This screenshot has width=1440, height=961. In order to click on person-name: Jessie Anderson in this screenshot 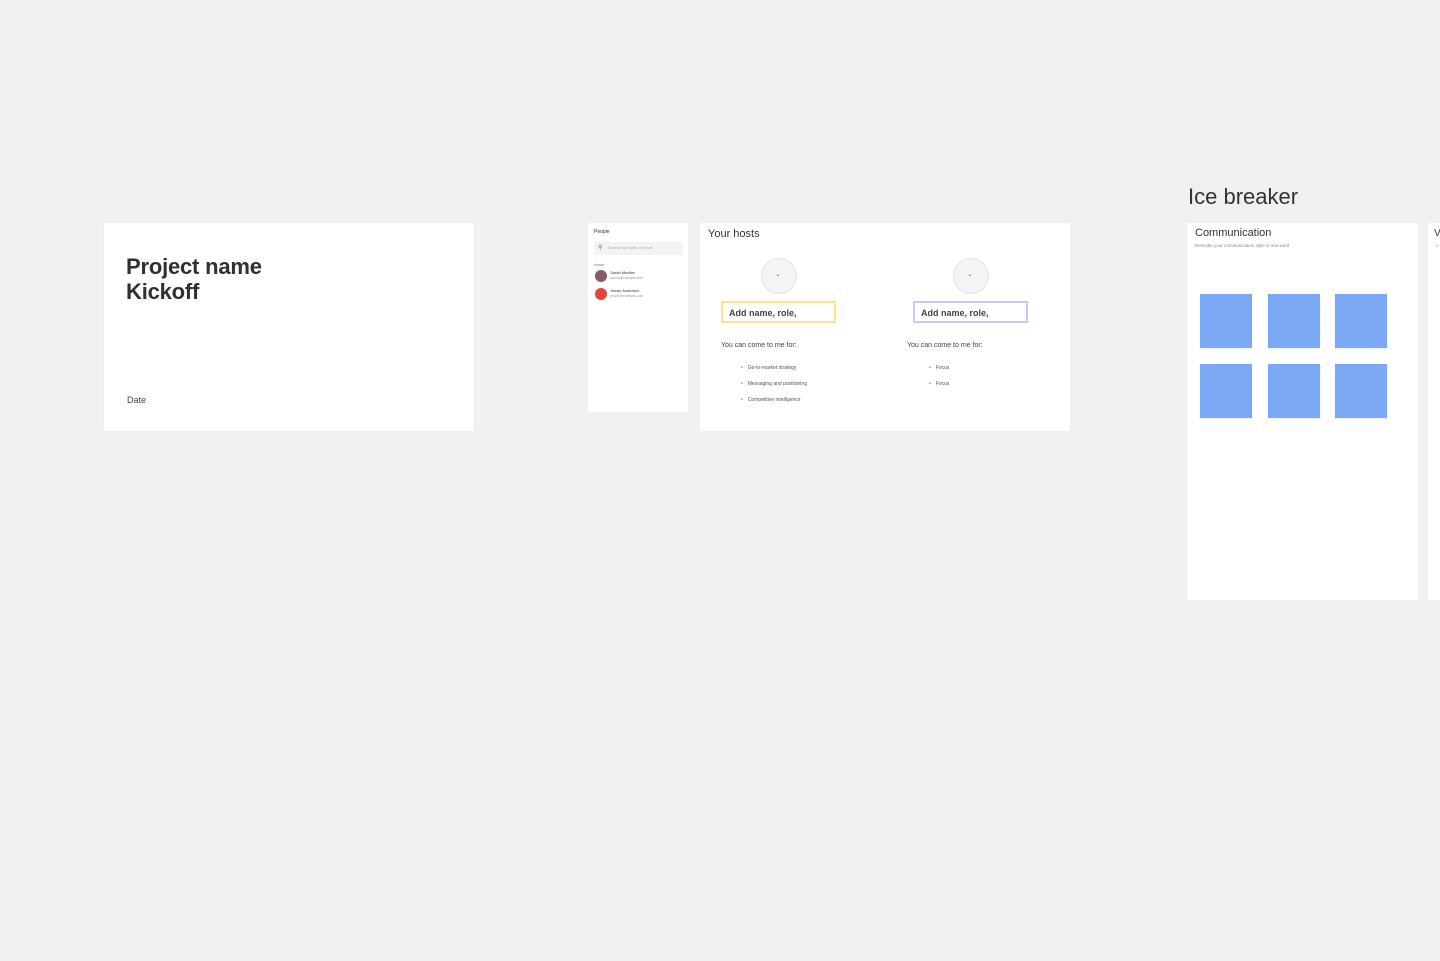, I will do `click(625, 290)`.